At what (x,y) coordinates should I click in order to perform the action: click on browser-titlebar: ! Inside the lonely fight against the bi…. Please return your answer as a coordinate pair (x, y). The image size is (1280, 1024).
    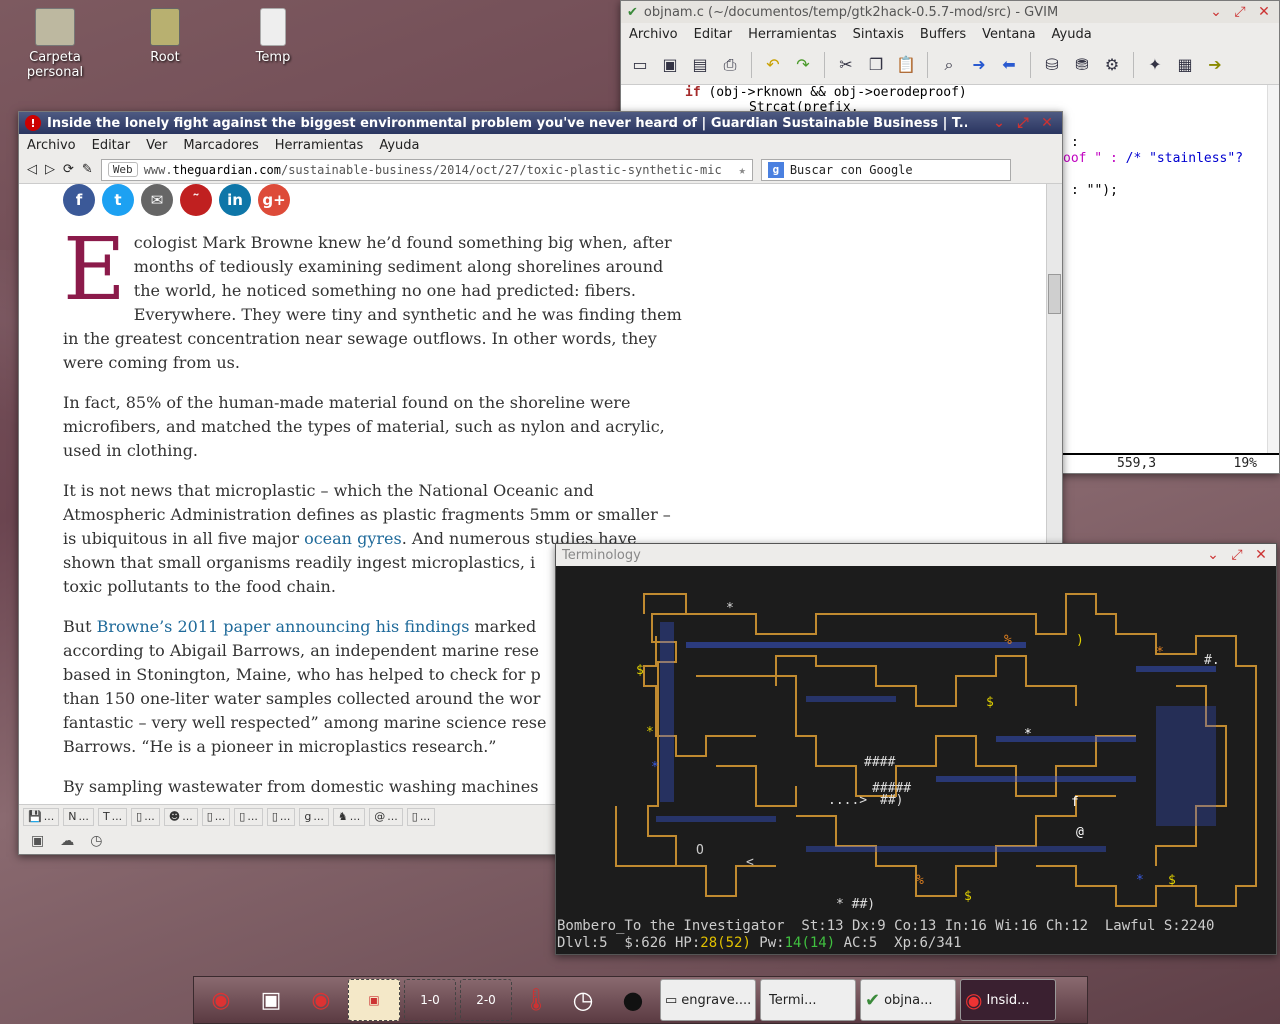
    Looking at the image, I should click on (540, 123).